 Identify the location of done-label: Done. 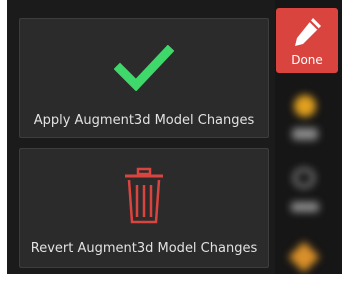
(307, 60).